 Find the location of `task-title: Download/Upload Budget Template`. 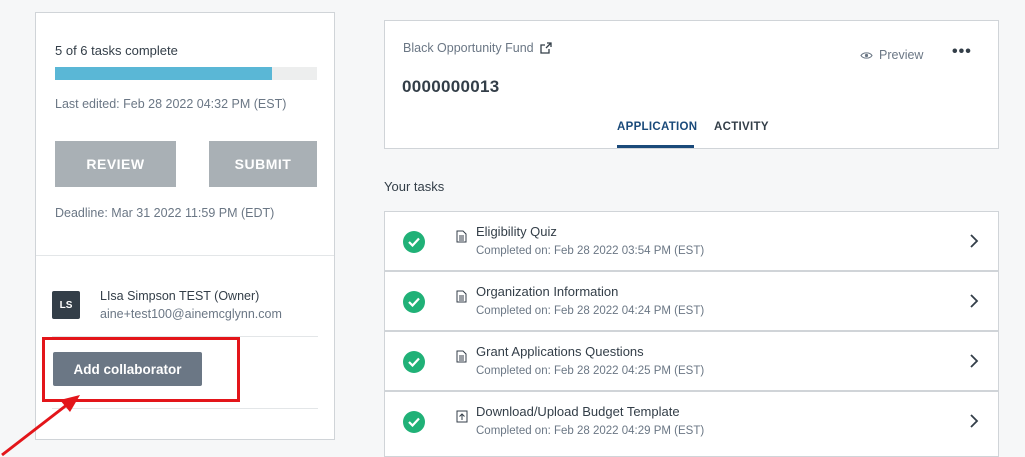

task-title: Download/Upload Budget Template is located at coordinates (578, 411).